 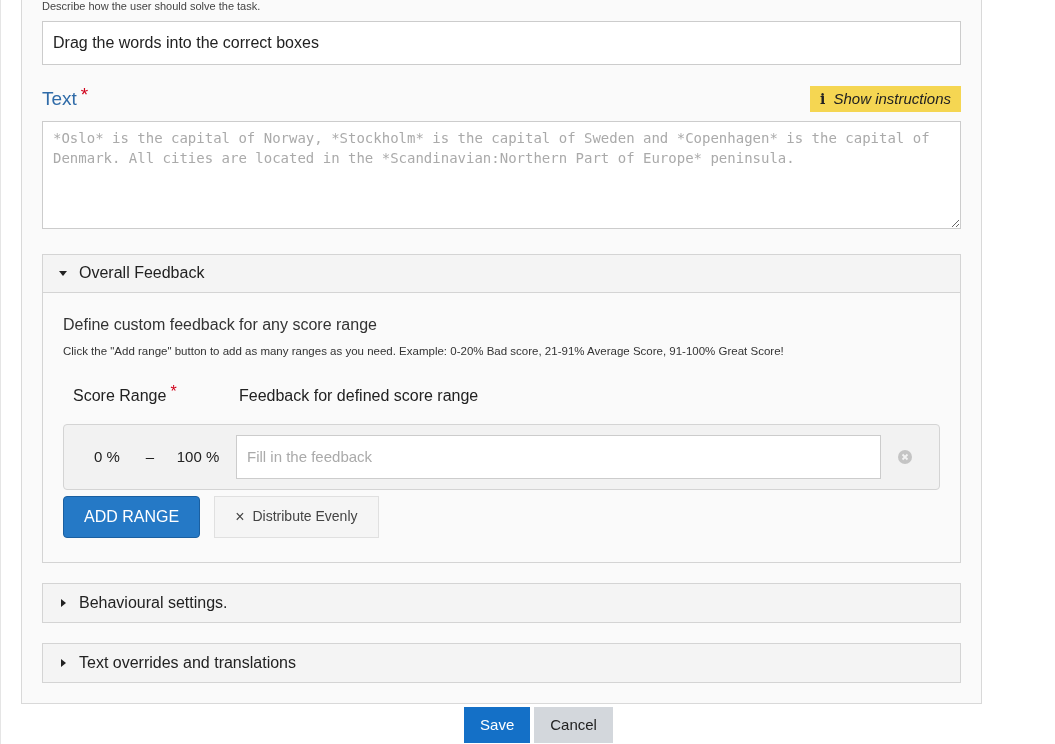 I want to click on text-area: *Oslo* is the capital of Norway, *Stockholm* is the capital of Sweden and *Copenhagen* is the capital of Denmark. All cities are located in the *Scandinavian:Northern Part of Europe* peninsula., so click(x=501, y=174).